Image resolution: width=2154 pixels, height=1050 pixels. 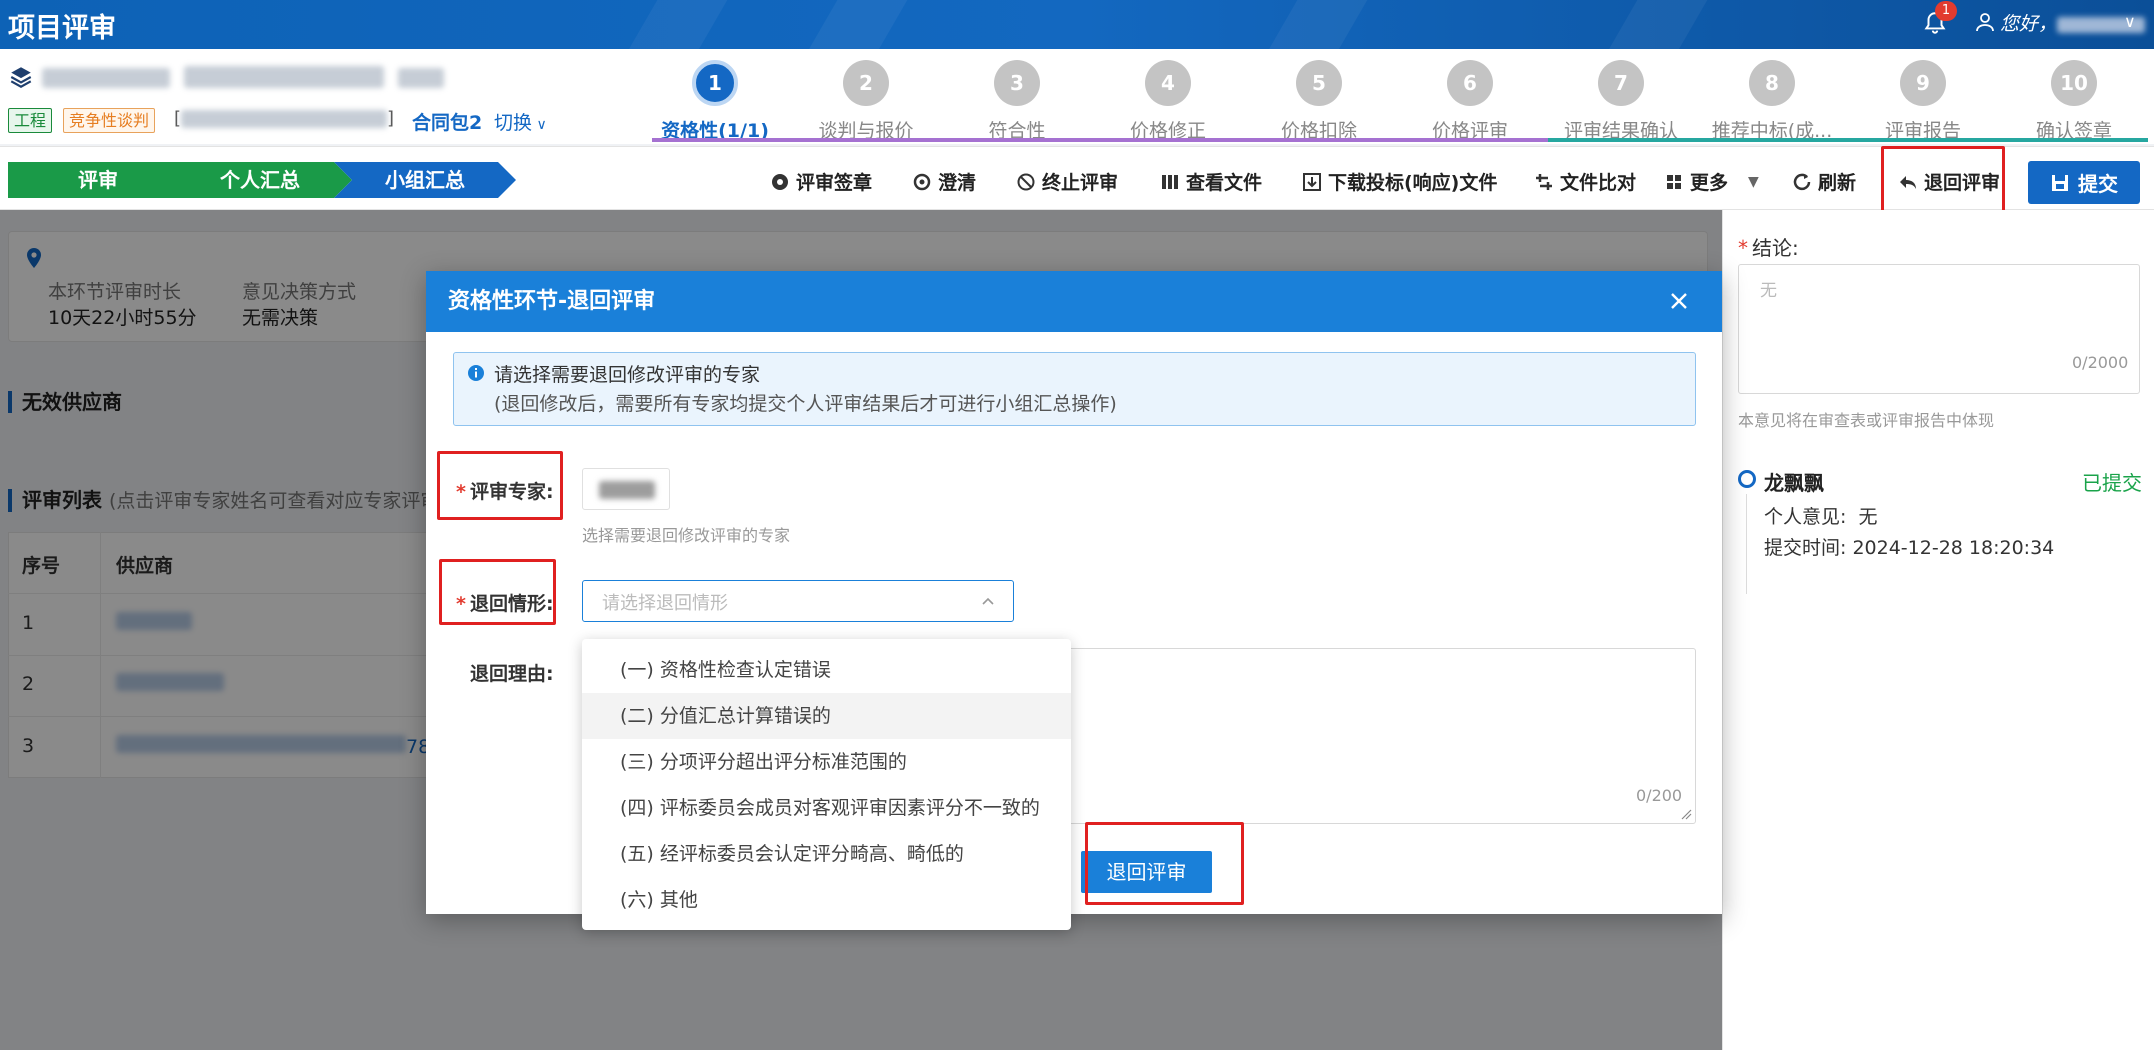 I want to click on grid-icon, so click(x=1674, y=181).